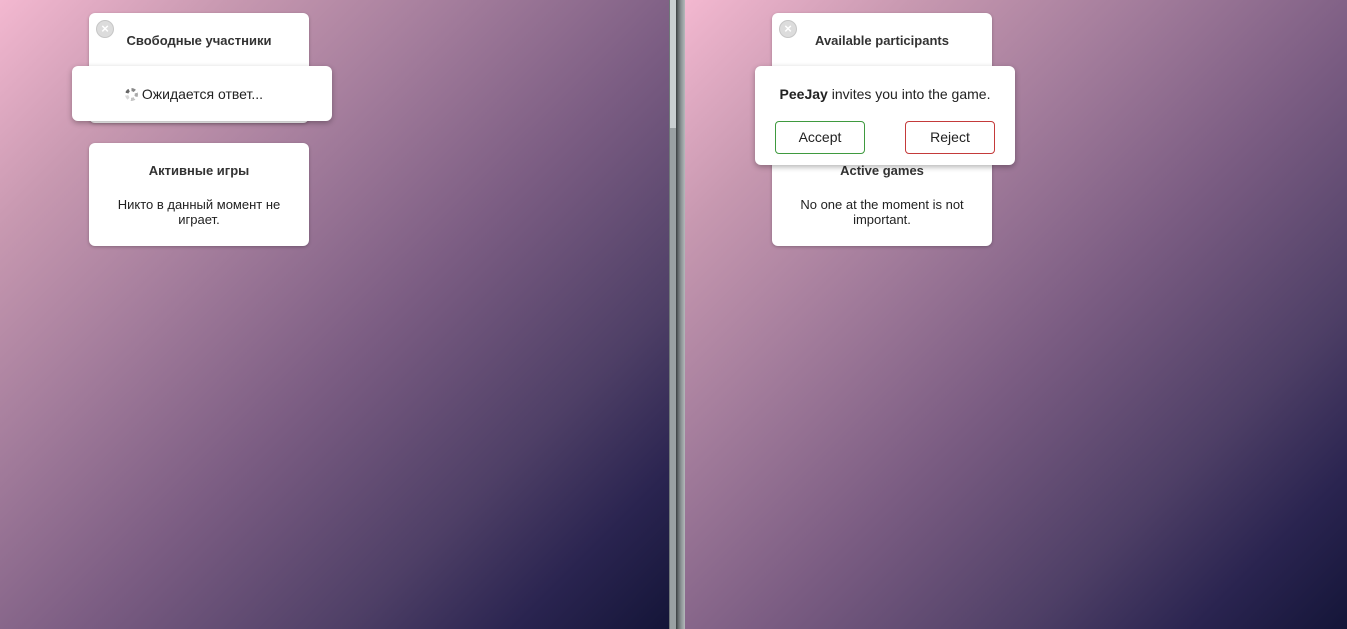  I want to click on loading-spinner-icon, so click(131, 94).